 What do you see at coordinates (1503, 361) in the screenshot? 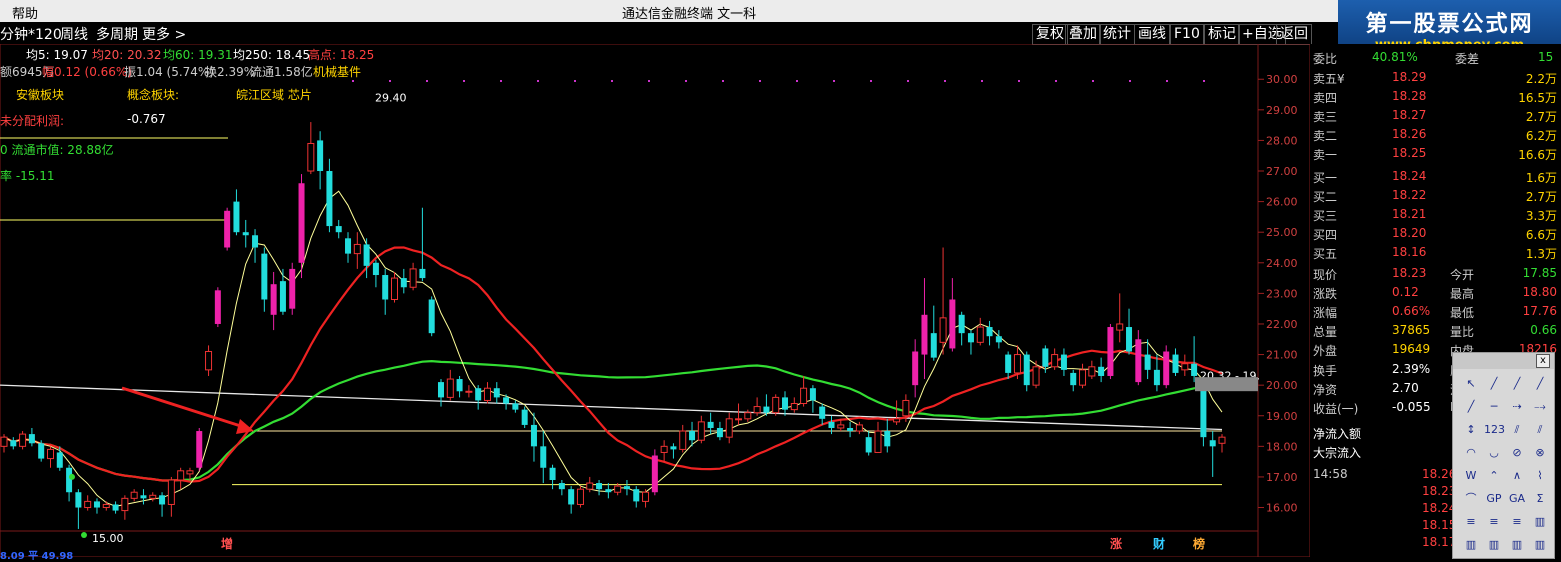
I see `palette-header: x` at bounding box center [1503, 361].